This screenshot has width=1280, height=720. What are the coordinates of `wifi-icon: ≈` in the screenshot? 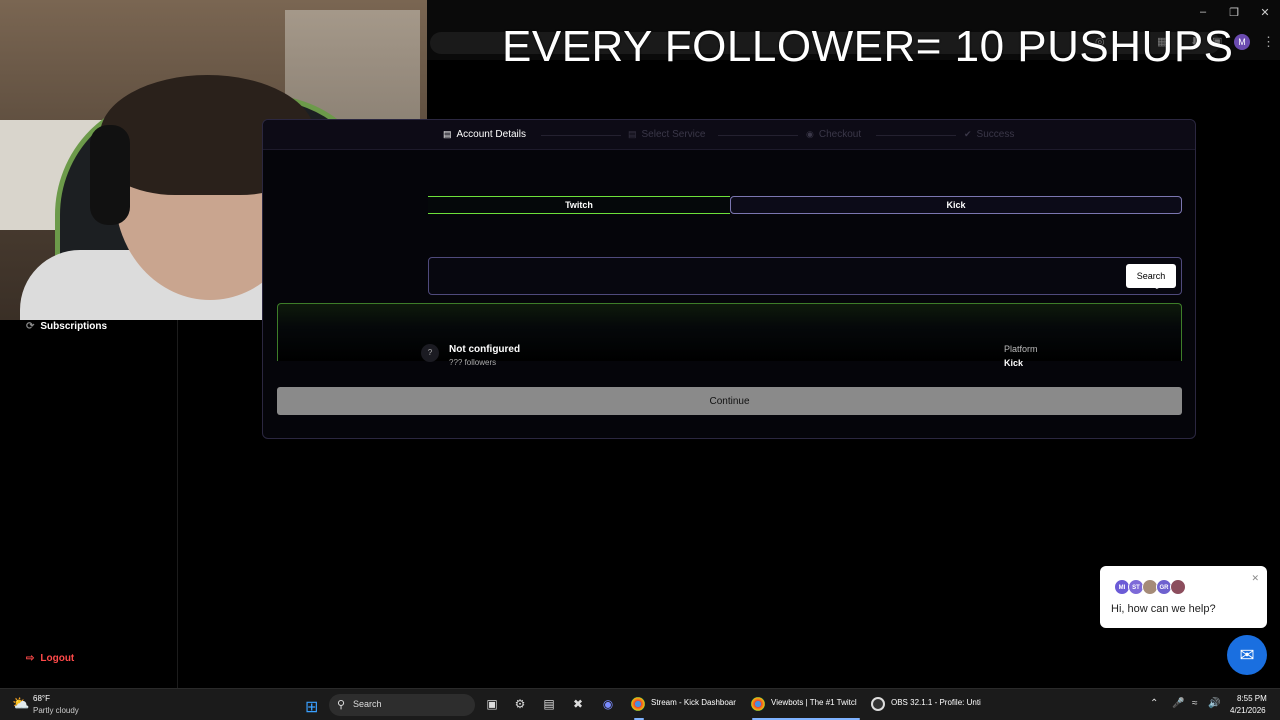 It's located at (1195, 703).